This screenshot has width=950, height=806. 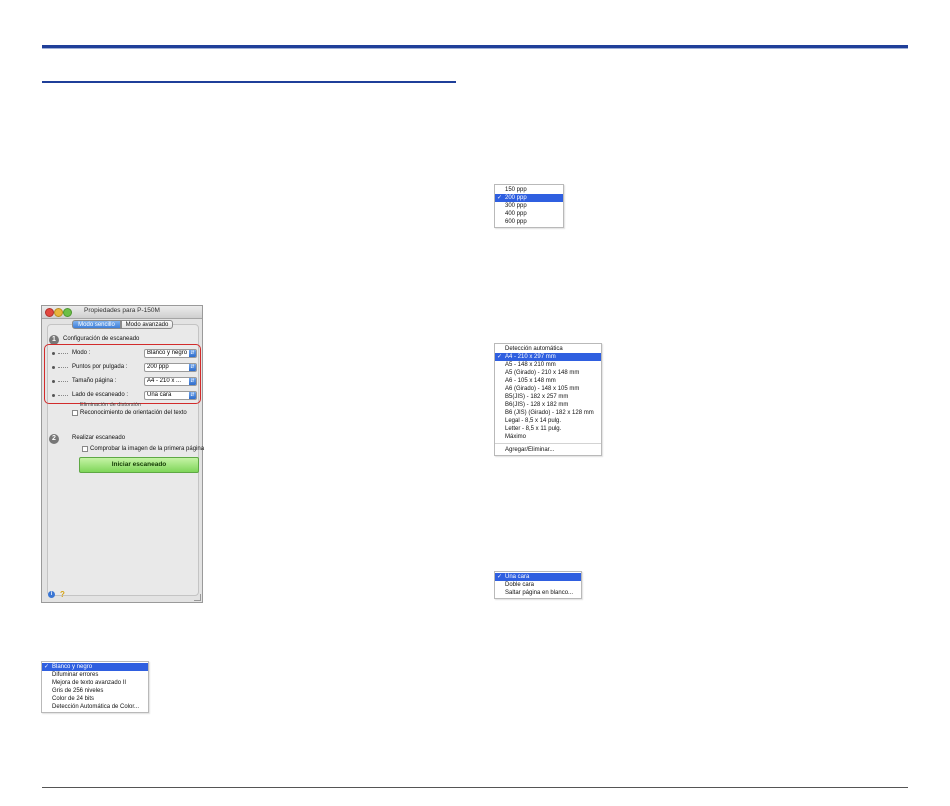 I want to click on section-rule, so click(x=249, y=82).